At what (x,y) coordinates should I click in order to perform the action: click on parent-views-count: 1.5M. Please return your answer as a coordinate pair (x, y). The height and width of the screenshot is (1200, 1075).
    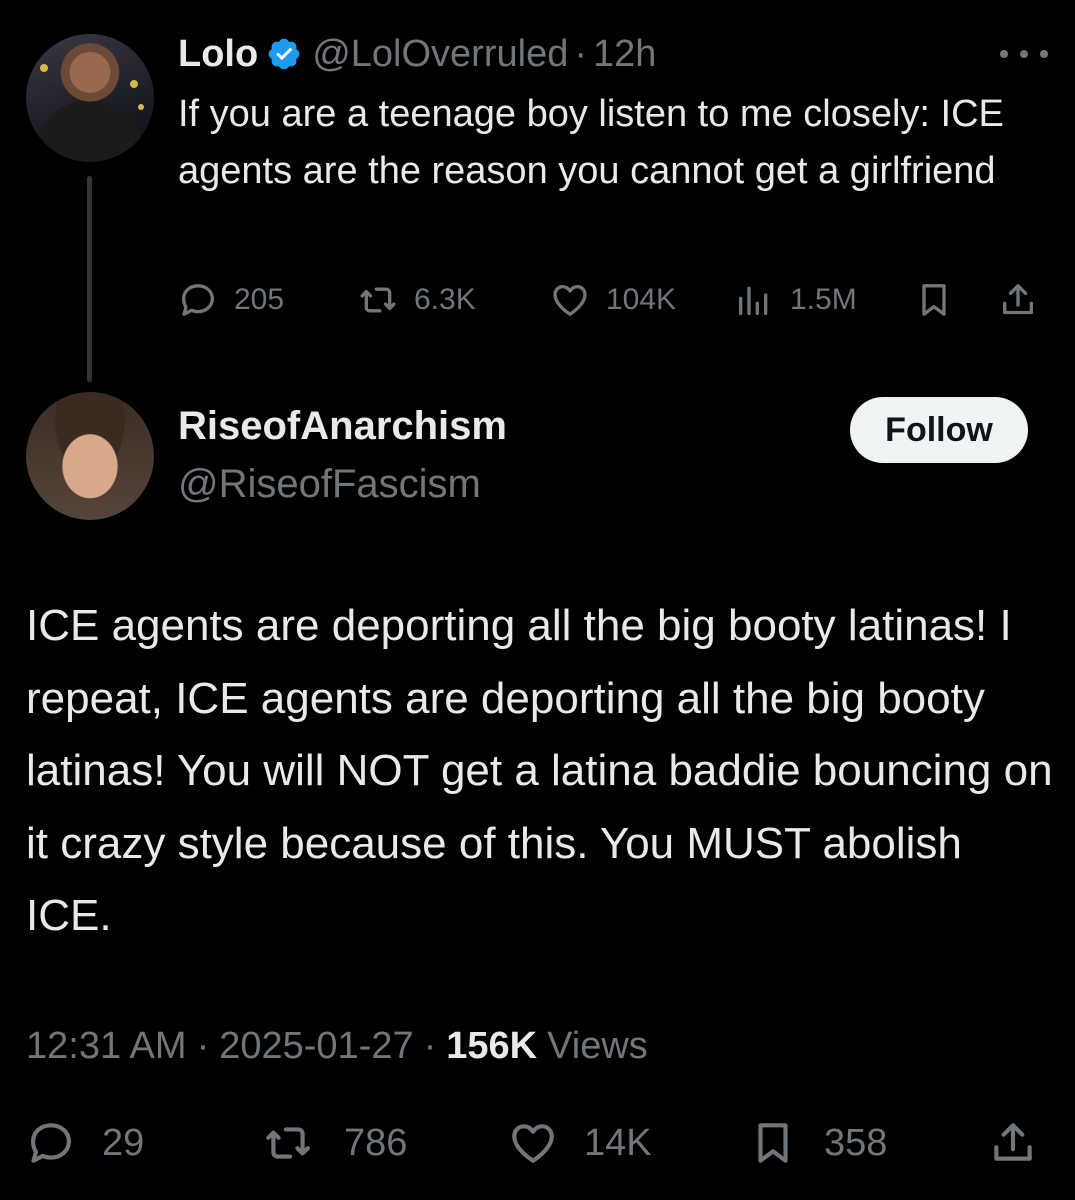
    Looking at the image, I should click on (823, 299).